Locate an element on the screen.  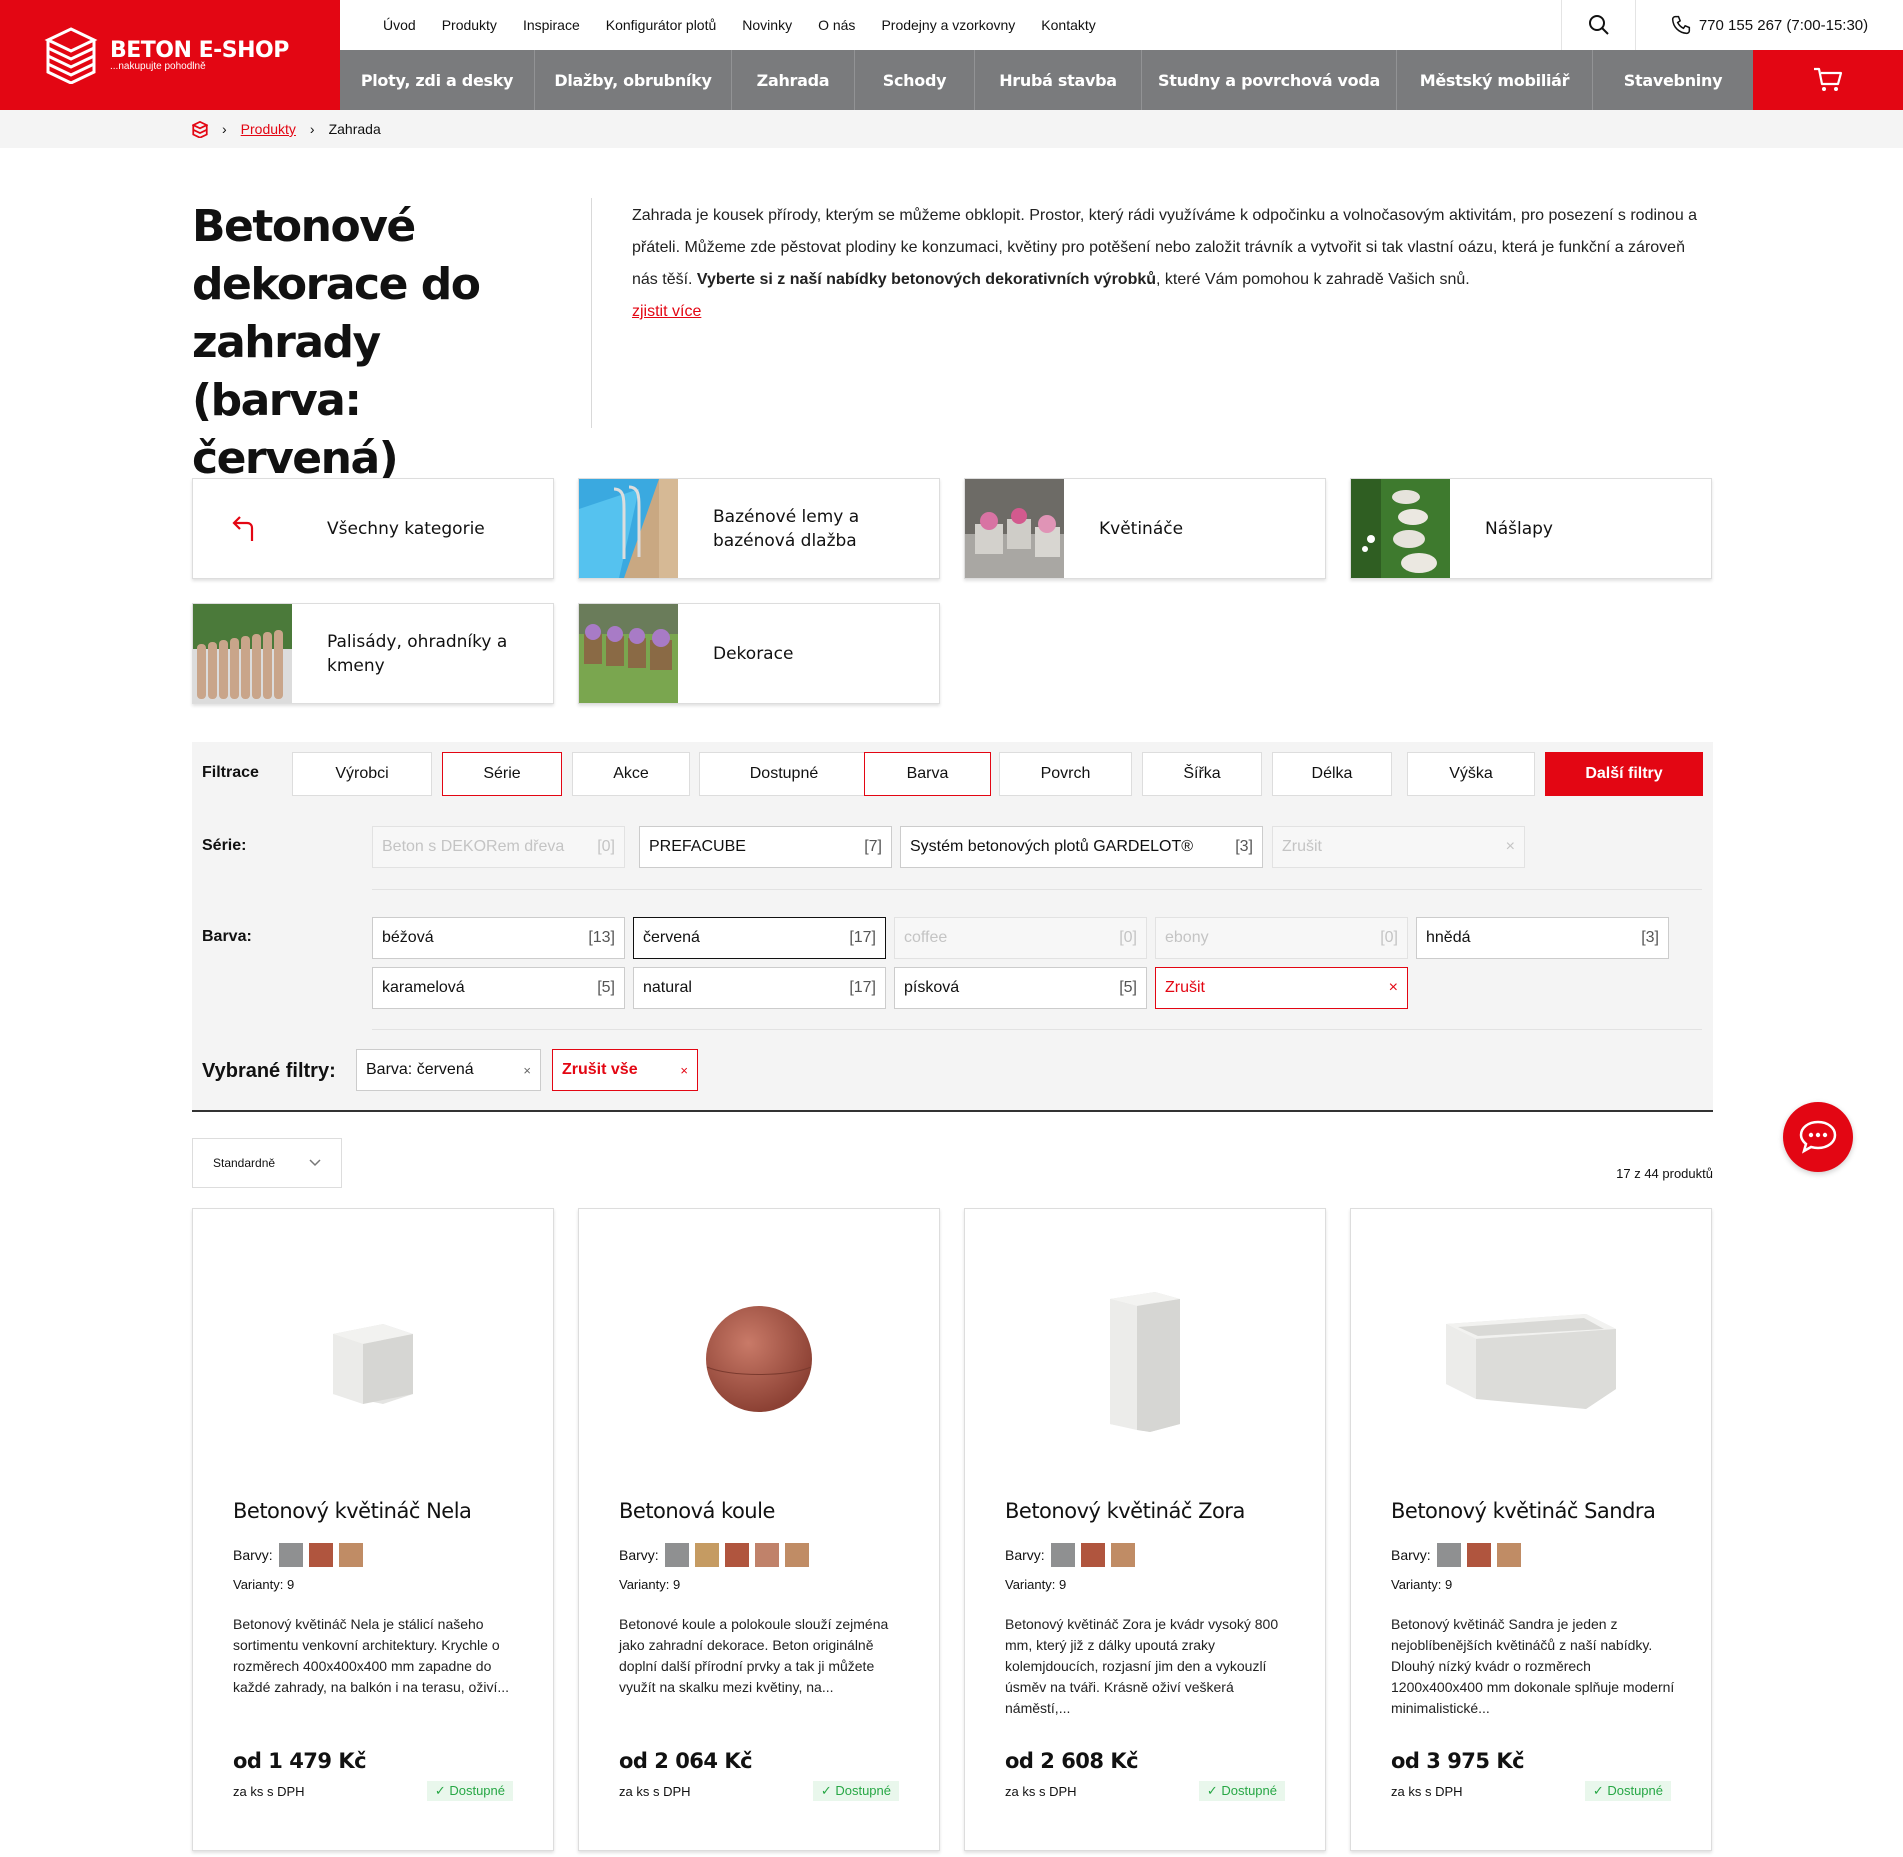
topnav-uvod: Úvod is located at coordinates (399, 25).